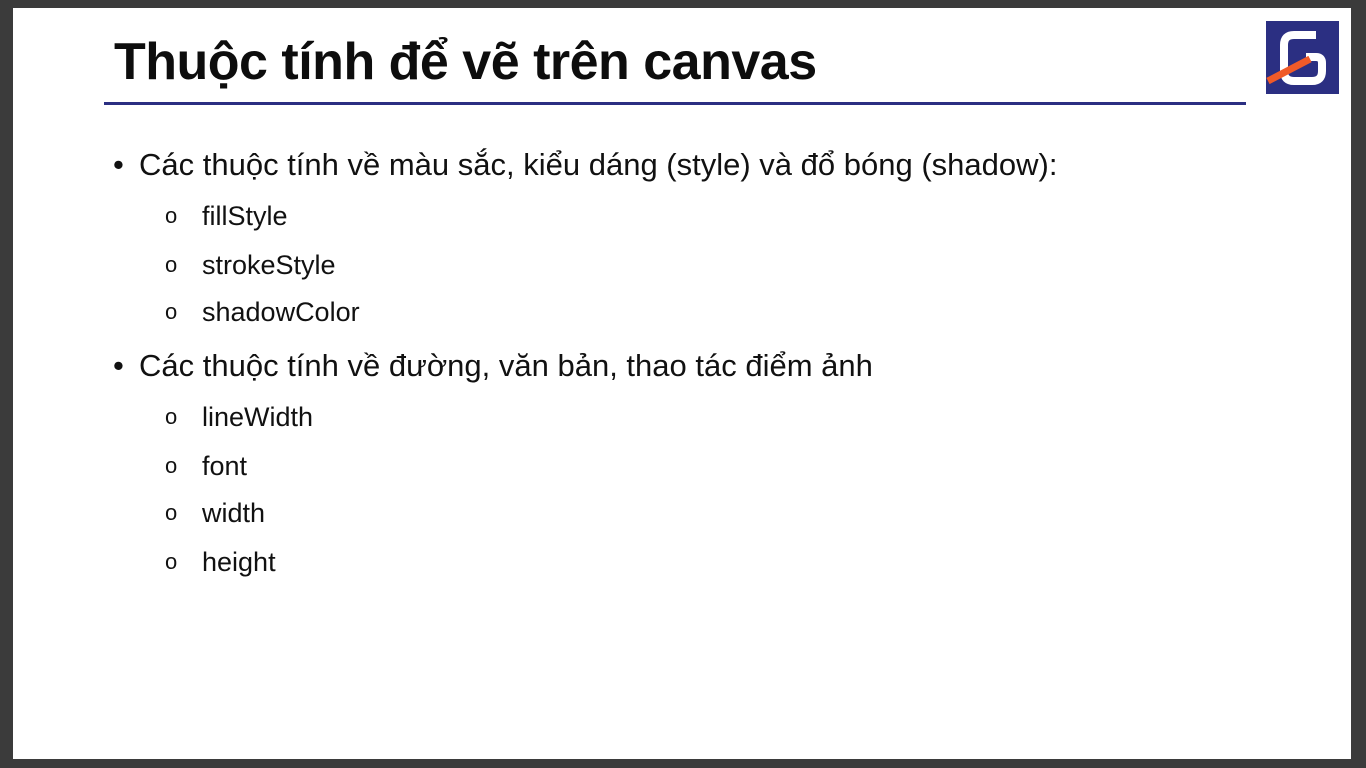  Describe the element at coordinates (258, 417) in the screenshot. I see `sub-bullet-text: lineWidth` at that location.